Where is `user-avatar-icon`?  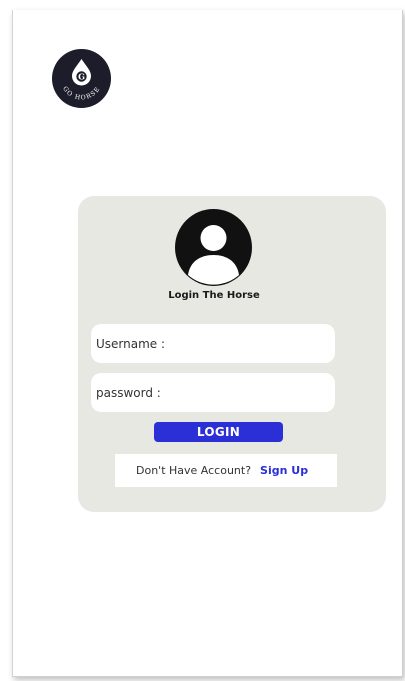
user-avatar-icon is located at coordinates (213, 247).